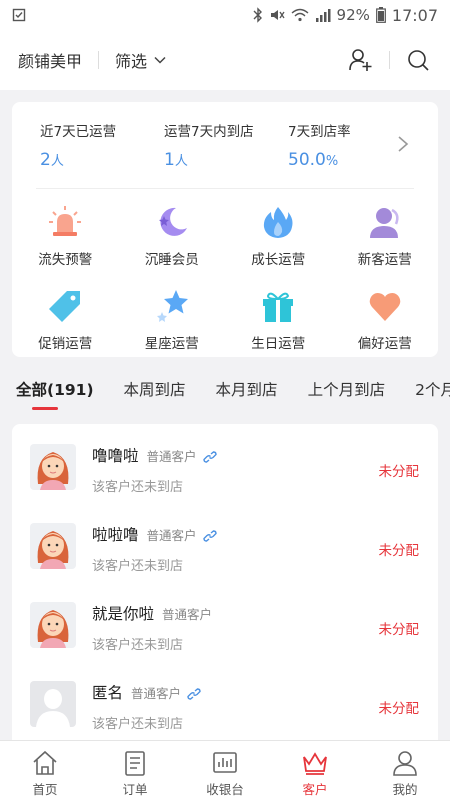 Image resolution: width=450 pixels, height=800 pixels. I want to click on stat-value: 50.0%, so click(350, 160).